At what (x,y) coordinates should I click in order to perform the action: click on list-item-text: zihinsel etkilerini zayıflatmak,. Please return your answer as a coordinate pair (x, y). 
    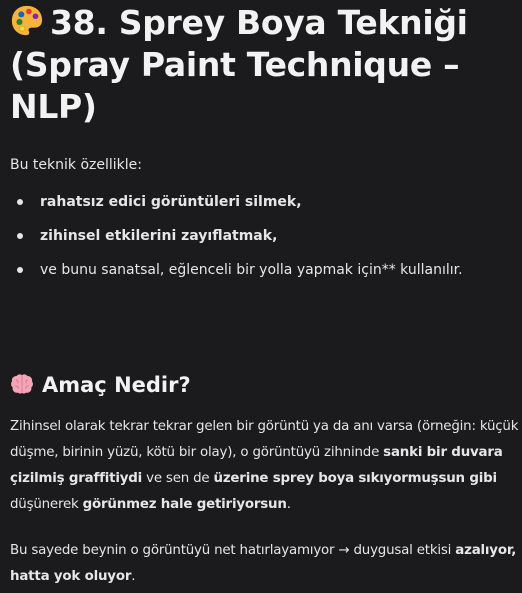
    Looking at the image, I should click on (159, 236).